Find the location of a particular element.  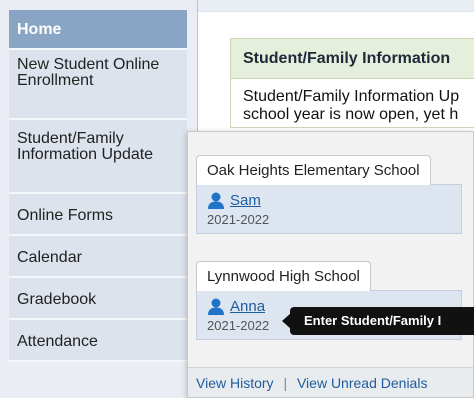

school-name-tab: Lynnwood High School is located at coordinates (283, 276).